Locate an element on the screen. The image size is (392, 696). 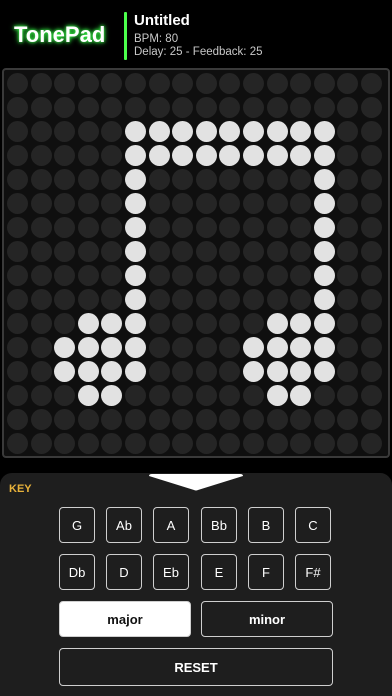
mode-button-major: major is located at coordinates (125, 619).